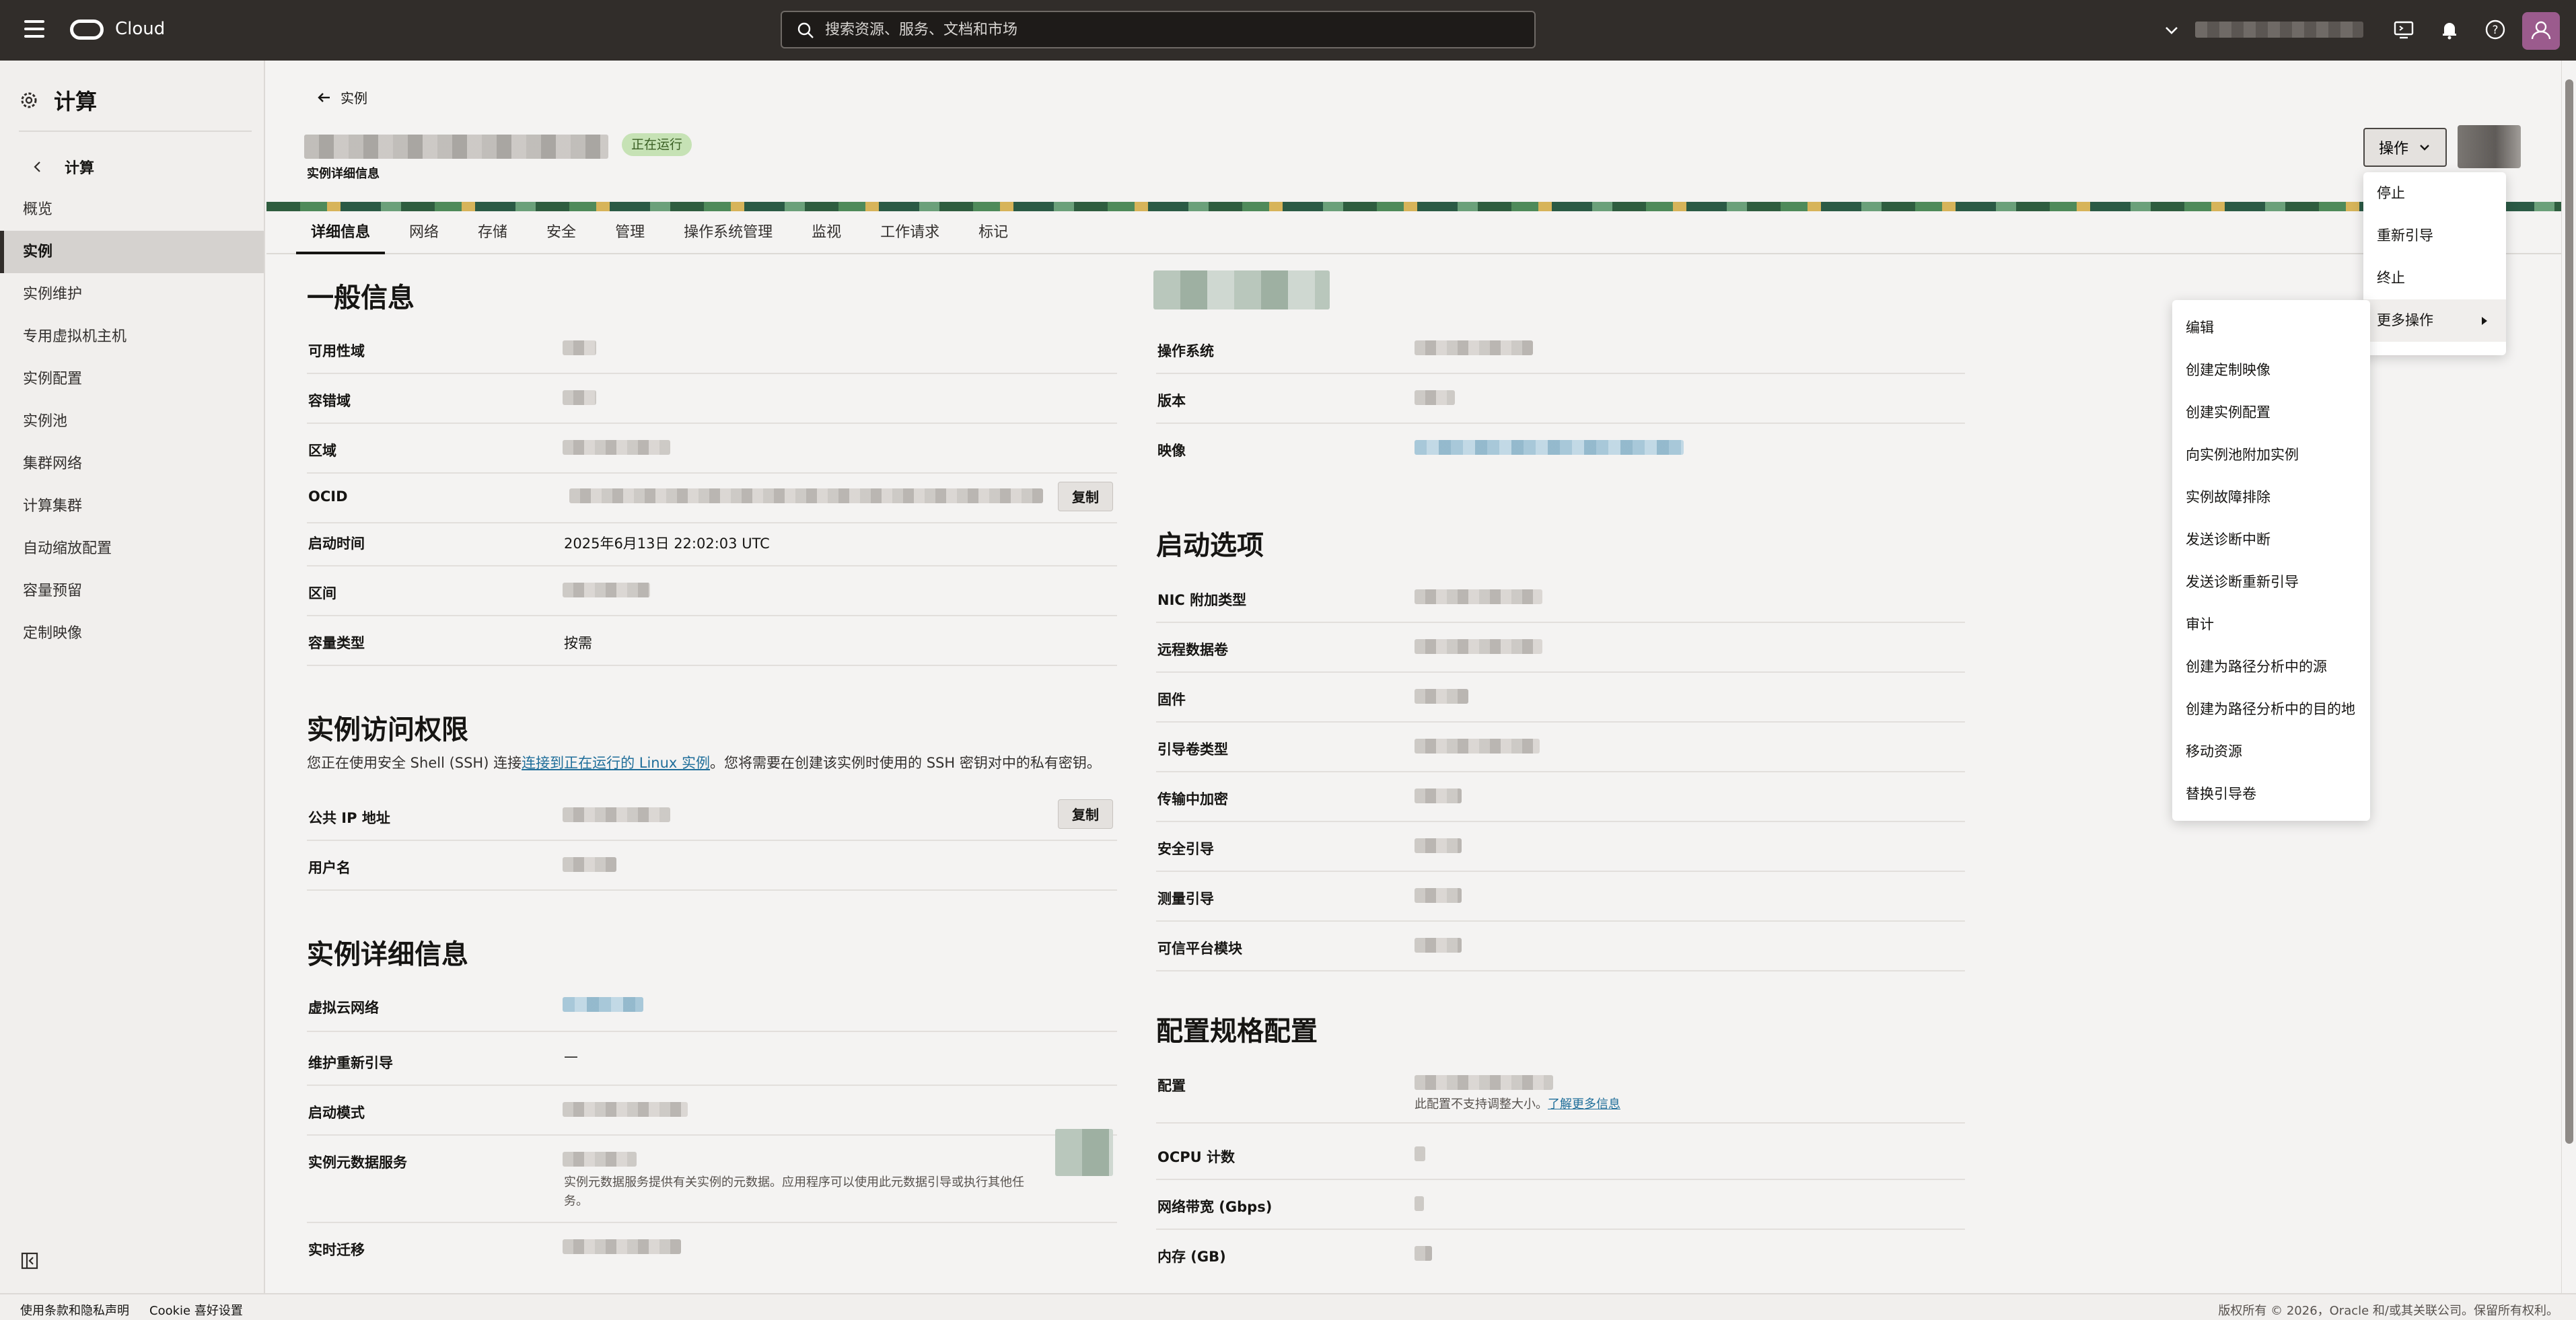 The image size is (2576, 1320). I want to click on tab-security: 安全, so click(561, 232).